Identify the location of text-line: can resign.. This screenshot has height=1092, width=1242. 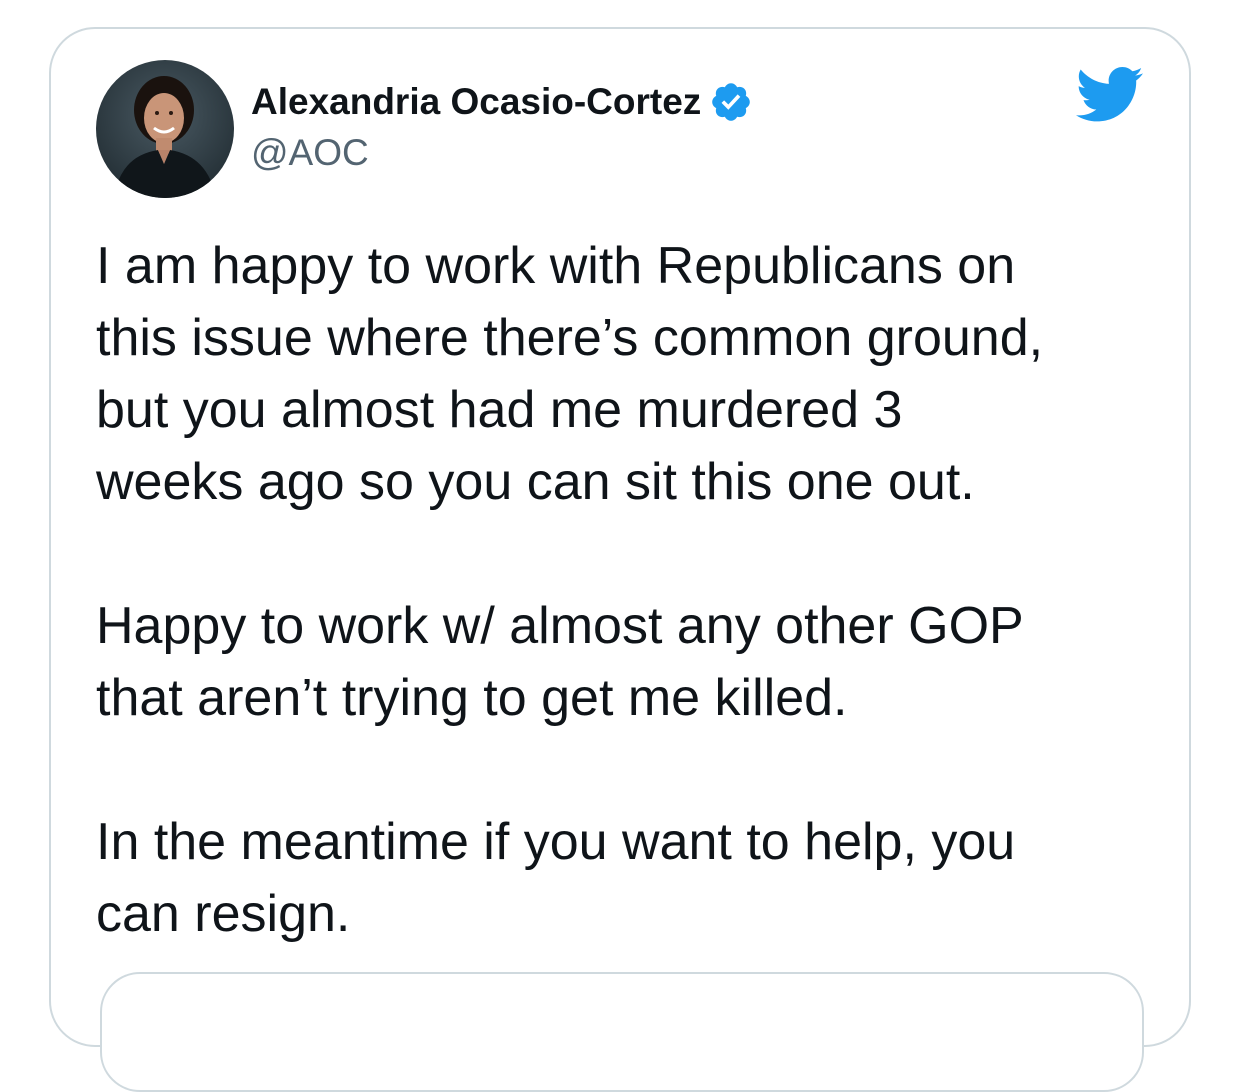
(223, 914).